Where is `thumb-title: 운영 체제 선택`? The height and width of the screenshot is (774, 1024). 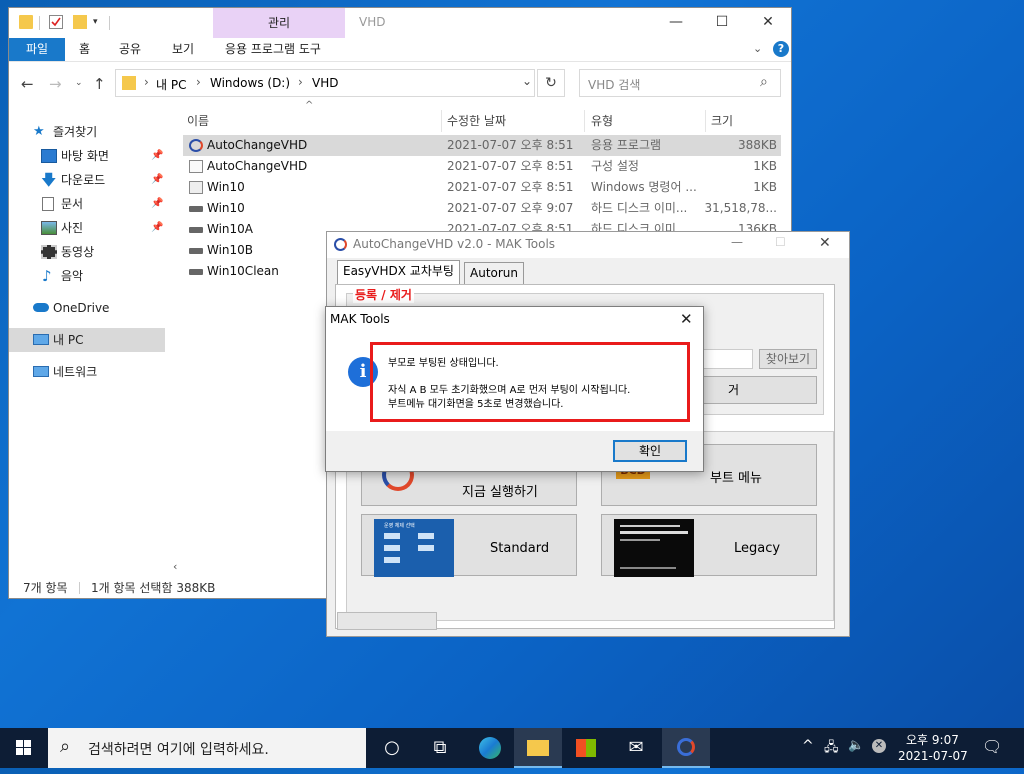 thumb-title: 운영 체제 선택 is located at coordinates (399, 526).